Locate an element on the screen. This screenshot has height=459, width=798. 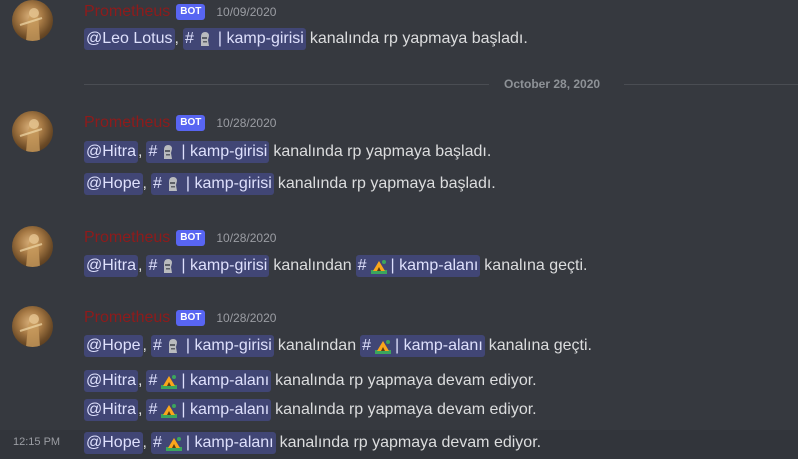
date-divider: October 28, 2020 is located at coordinates (441, 84).